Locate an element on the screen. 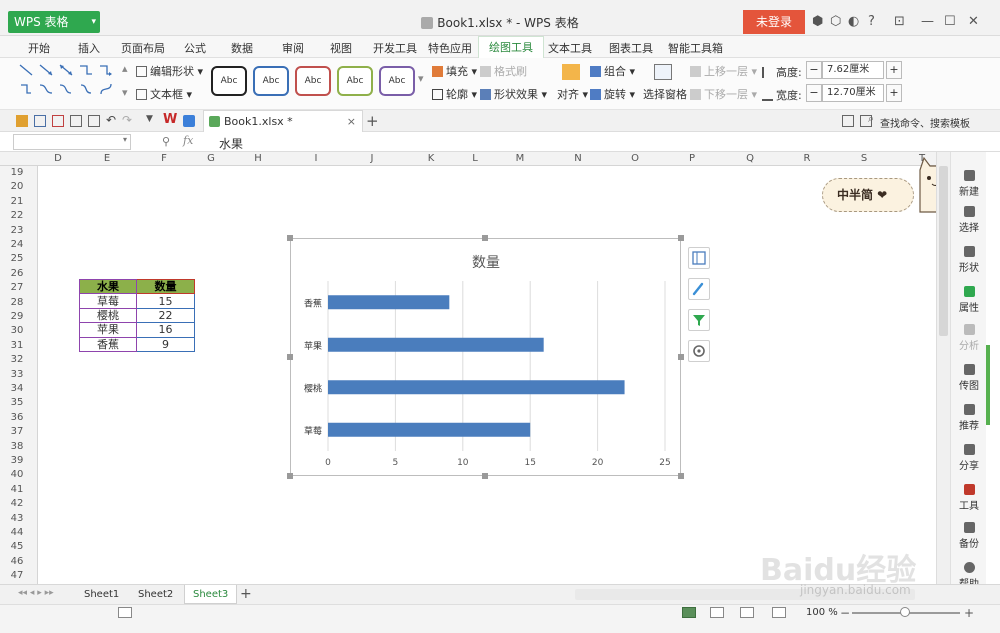 This screenshot has width=1000, height=633. elbow-arrow-connector-icon is located at coordinates (106, 70).